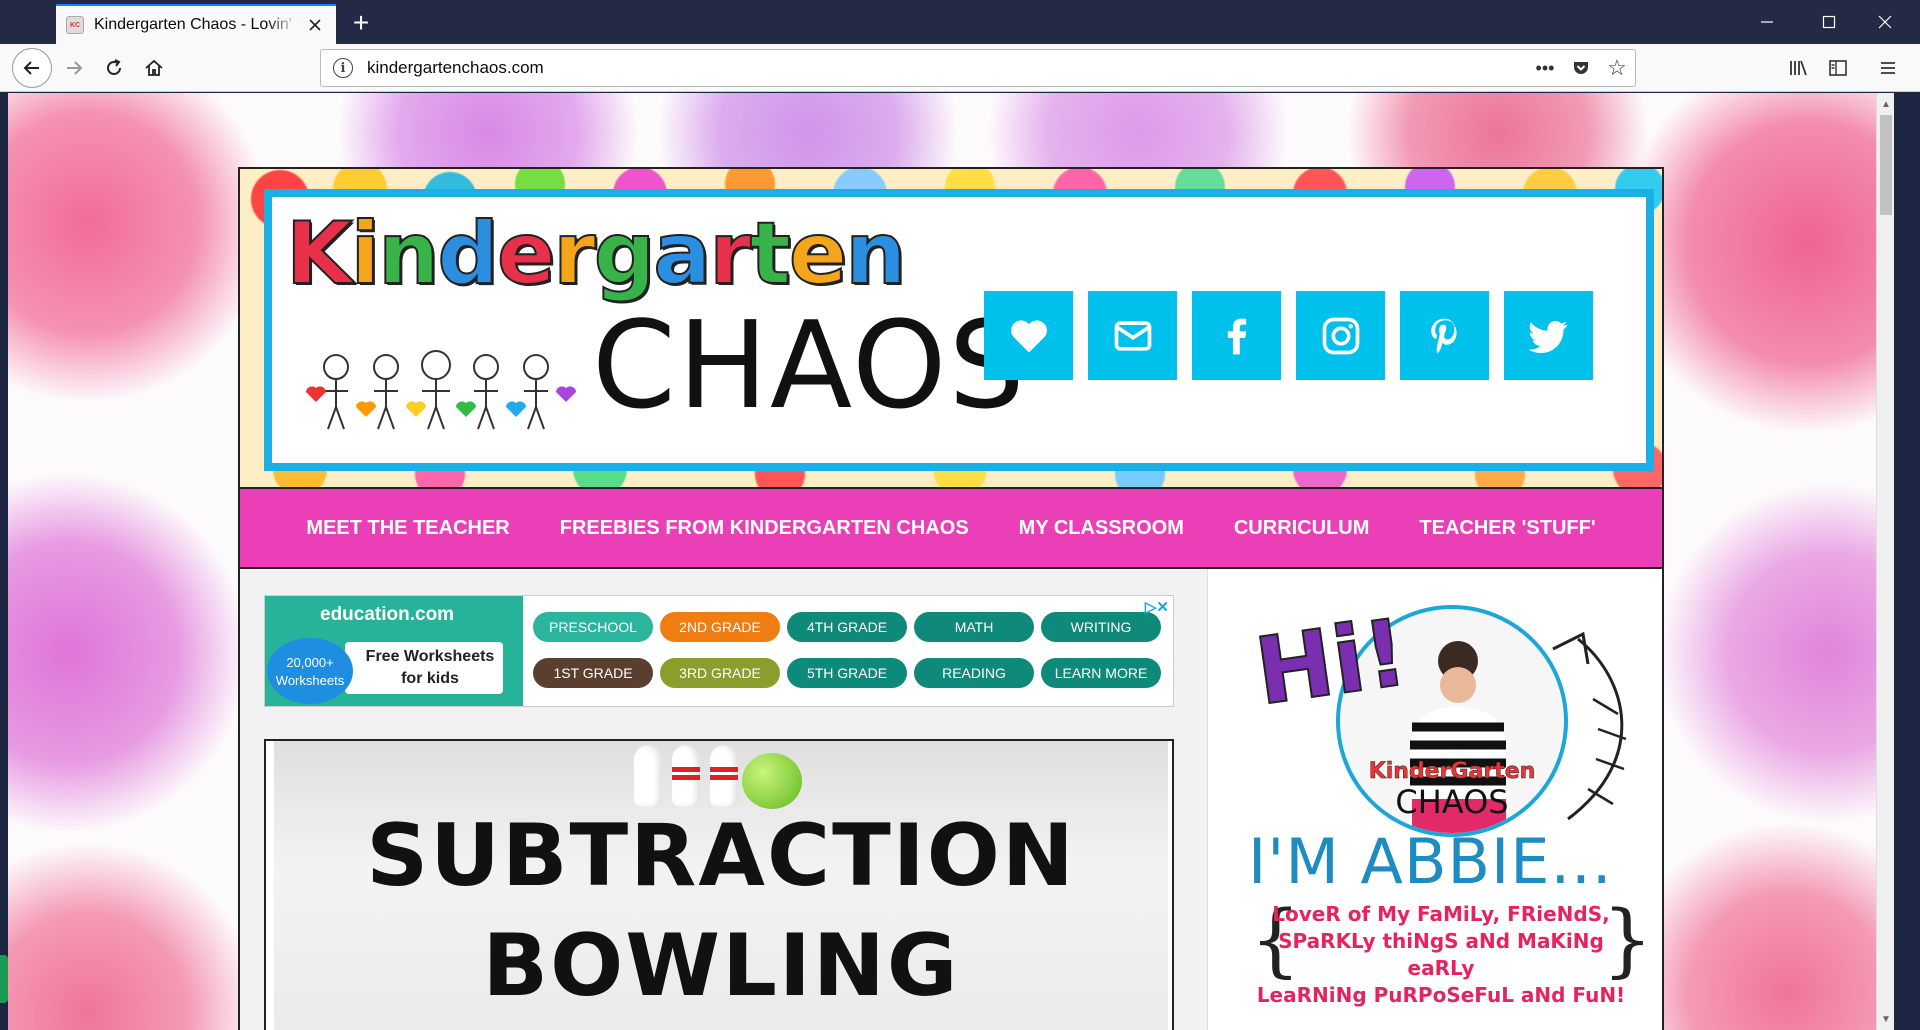 This screenshot has width=1920, height=1030. I want to click on library-icon, so click(1798, 68).